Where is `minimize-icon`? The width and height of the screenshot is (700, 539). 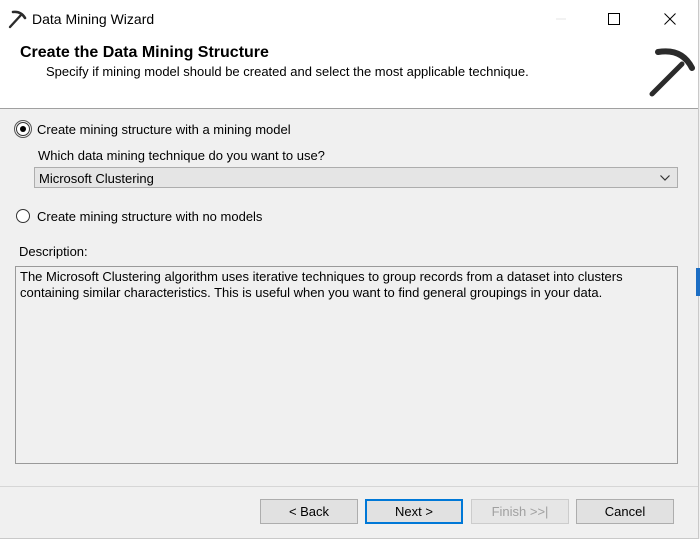
minimize-icon is located at coordinates (561, 18).